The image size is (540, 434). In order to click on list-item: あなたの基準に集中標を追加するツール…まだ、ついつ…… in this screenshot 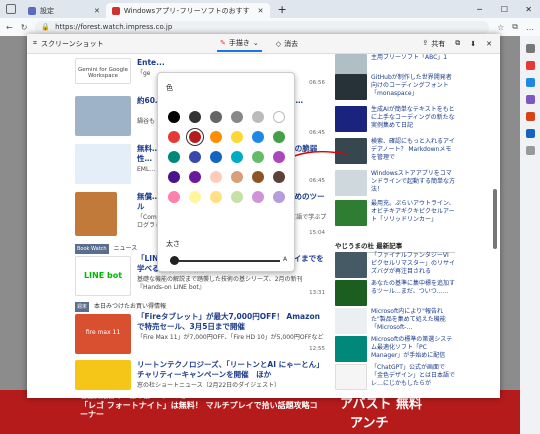, I will do `click(395, 295)`.